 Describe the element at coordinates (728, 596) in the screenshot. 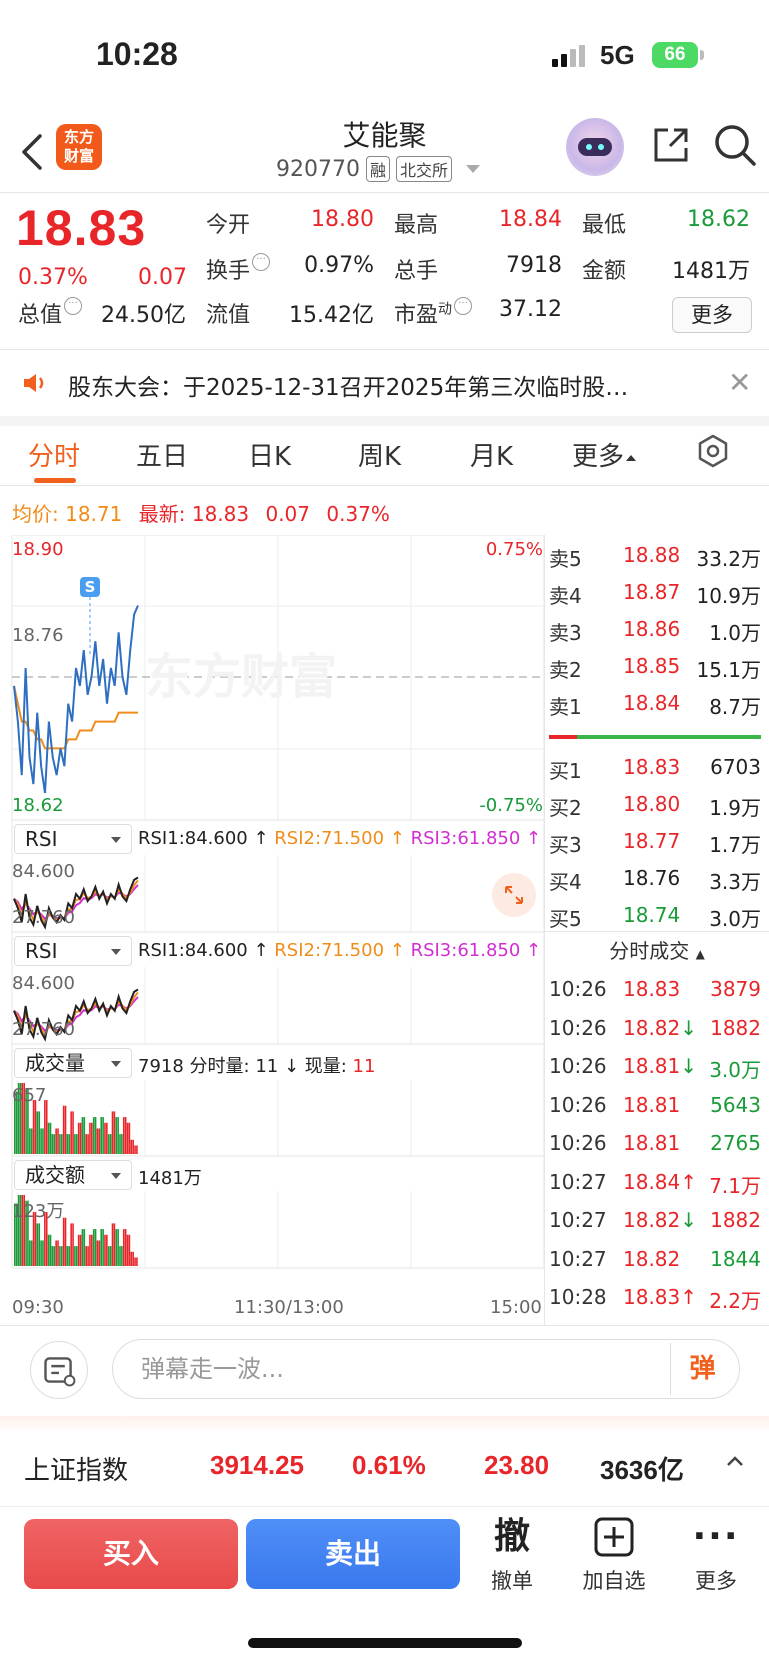

I see `level-volume: 10.9万` at that location.